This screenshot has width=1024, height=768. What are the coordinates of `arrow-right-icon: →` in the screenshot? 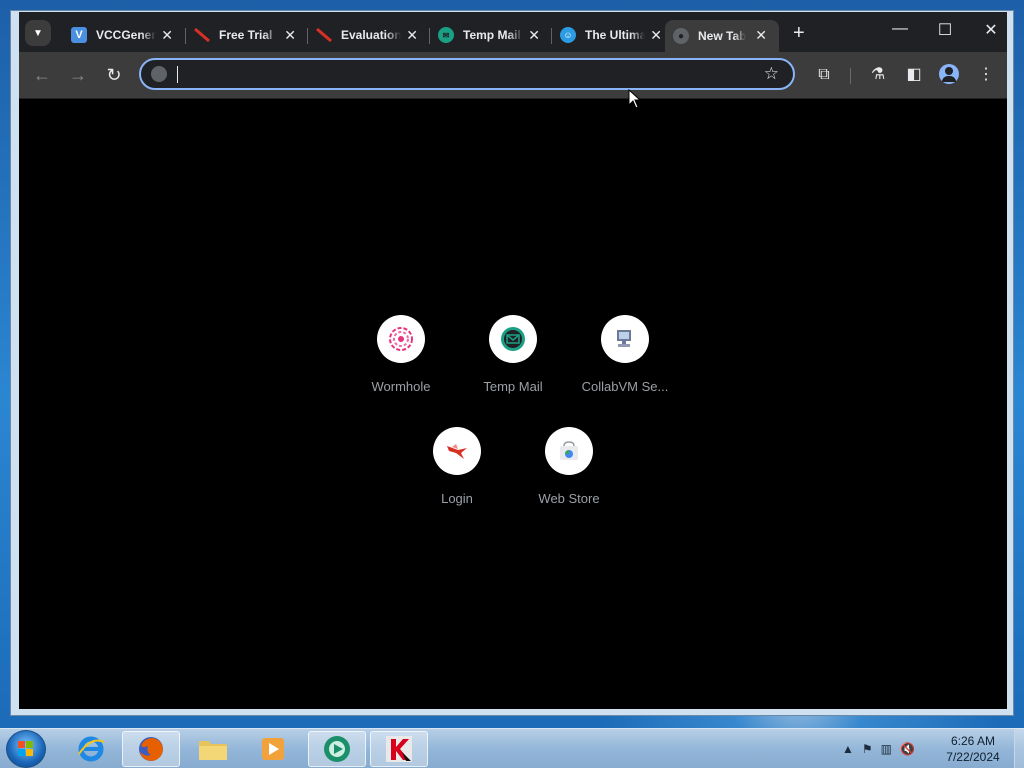 It's located at (78, 75).